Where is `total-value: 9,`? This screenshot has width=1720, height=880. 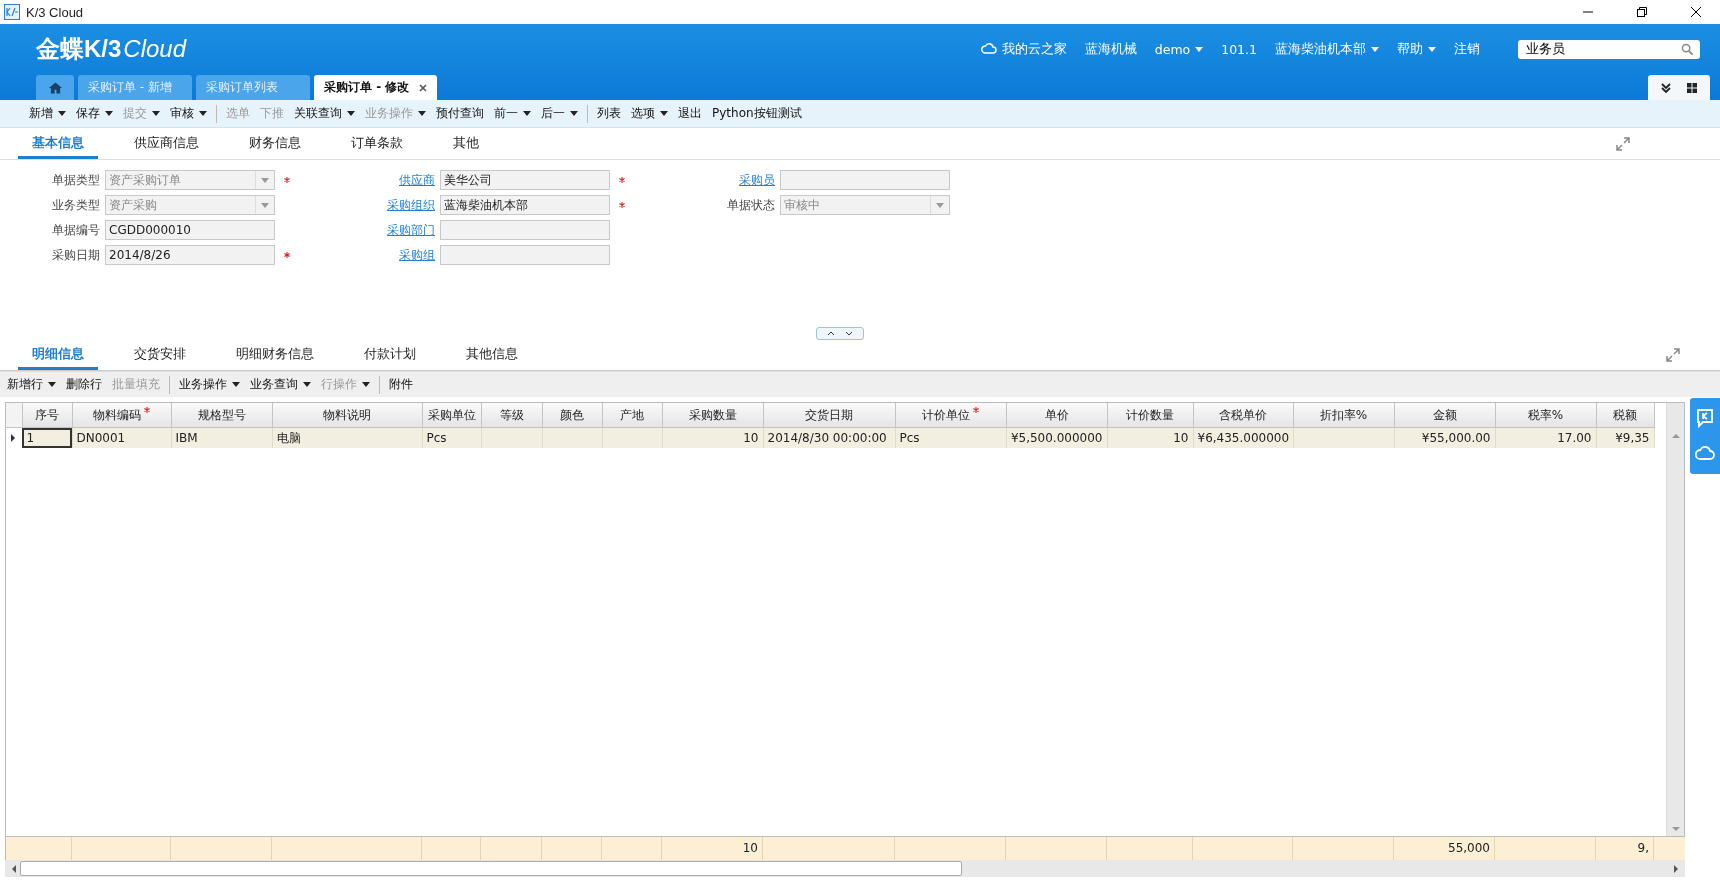 total-value: 9, is located at coordinates (1643, 848).